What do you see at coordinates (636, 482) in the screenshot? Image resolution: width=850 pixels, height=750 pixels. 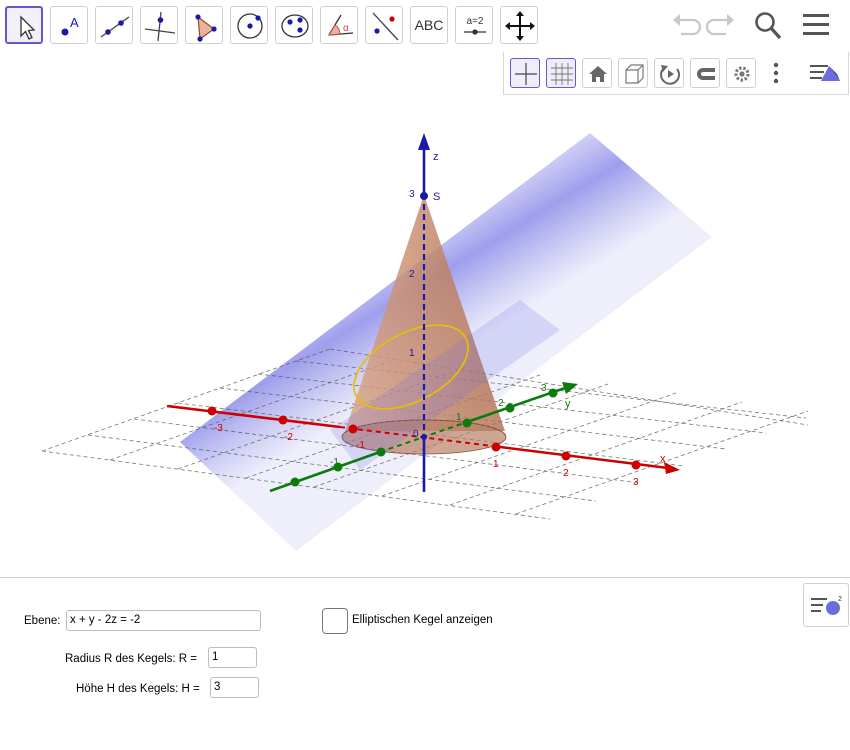 I see `x-tick-label: 3` at bounding box center [636, 482].